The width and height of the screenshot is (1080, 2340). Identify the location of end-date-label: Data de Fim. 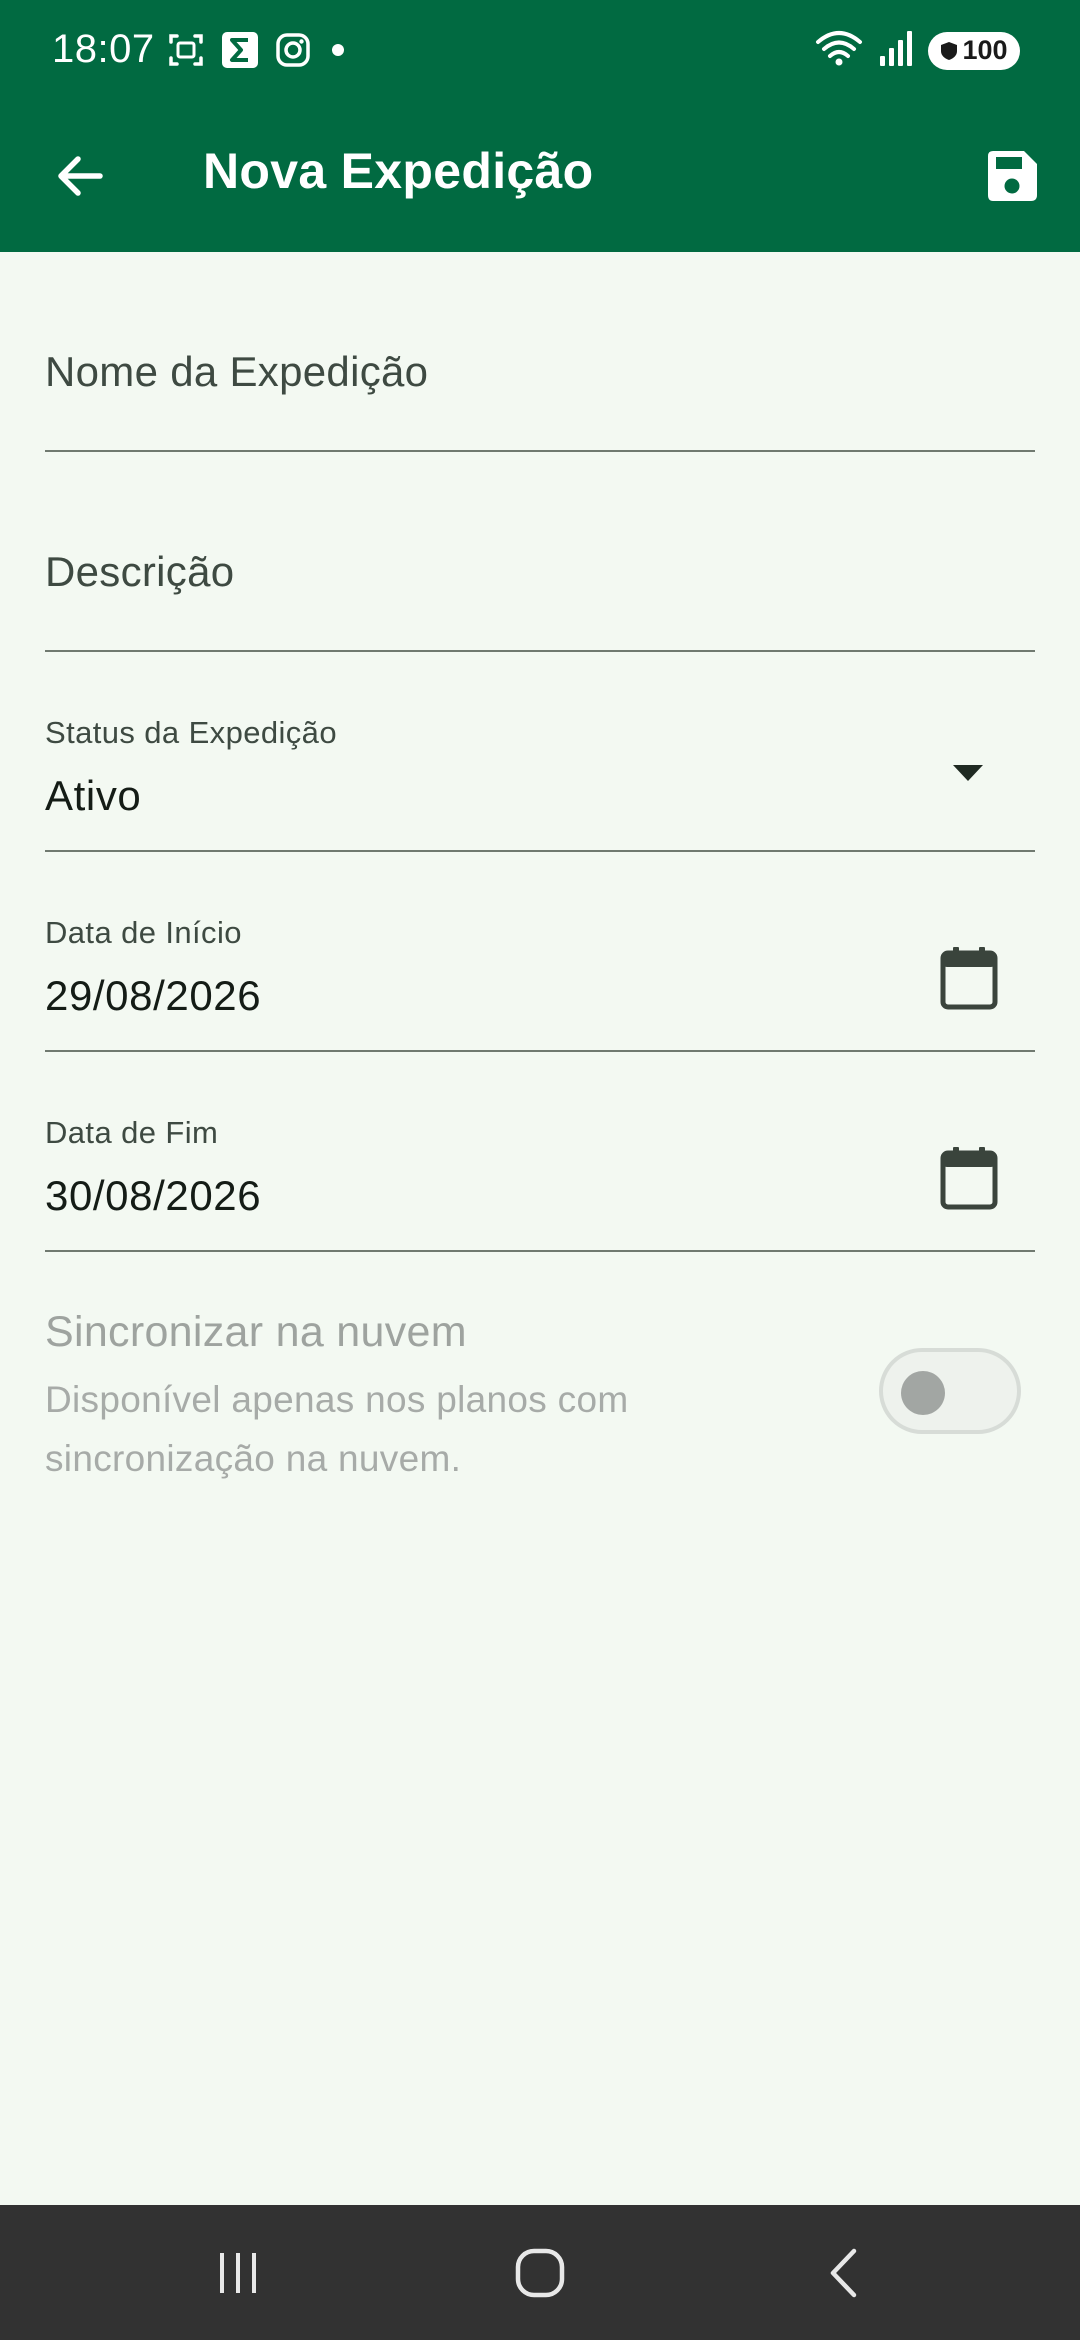
(132, 1132).